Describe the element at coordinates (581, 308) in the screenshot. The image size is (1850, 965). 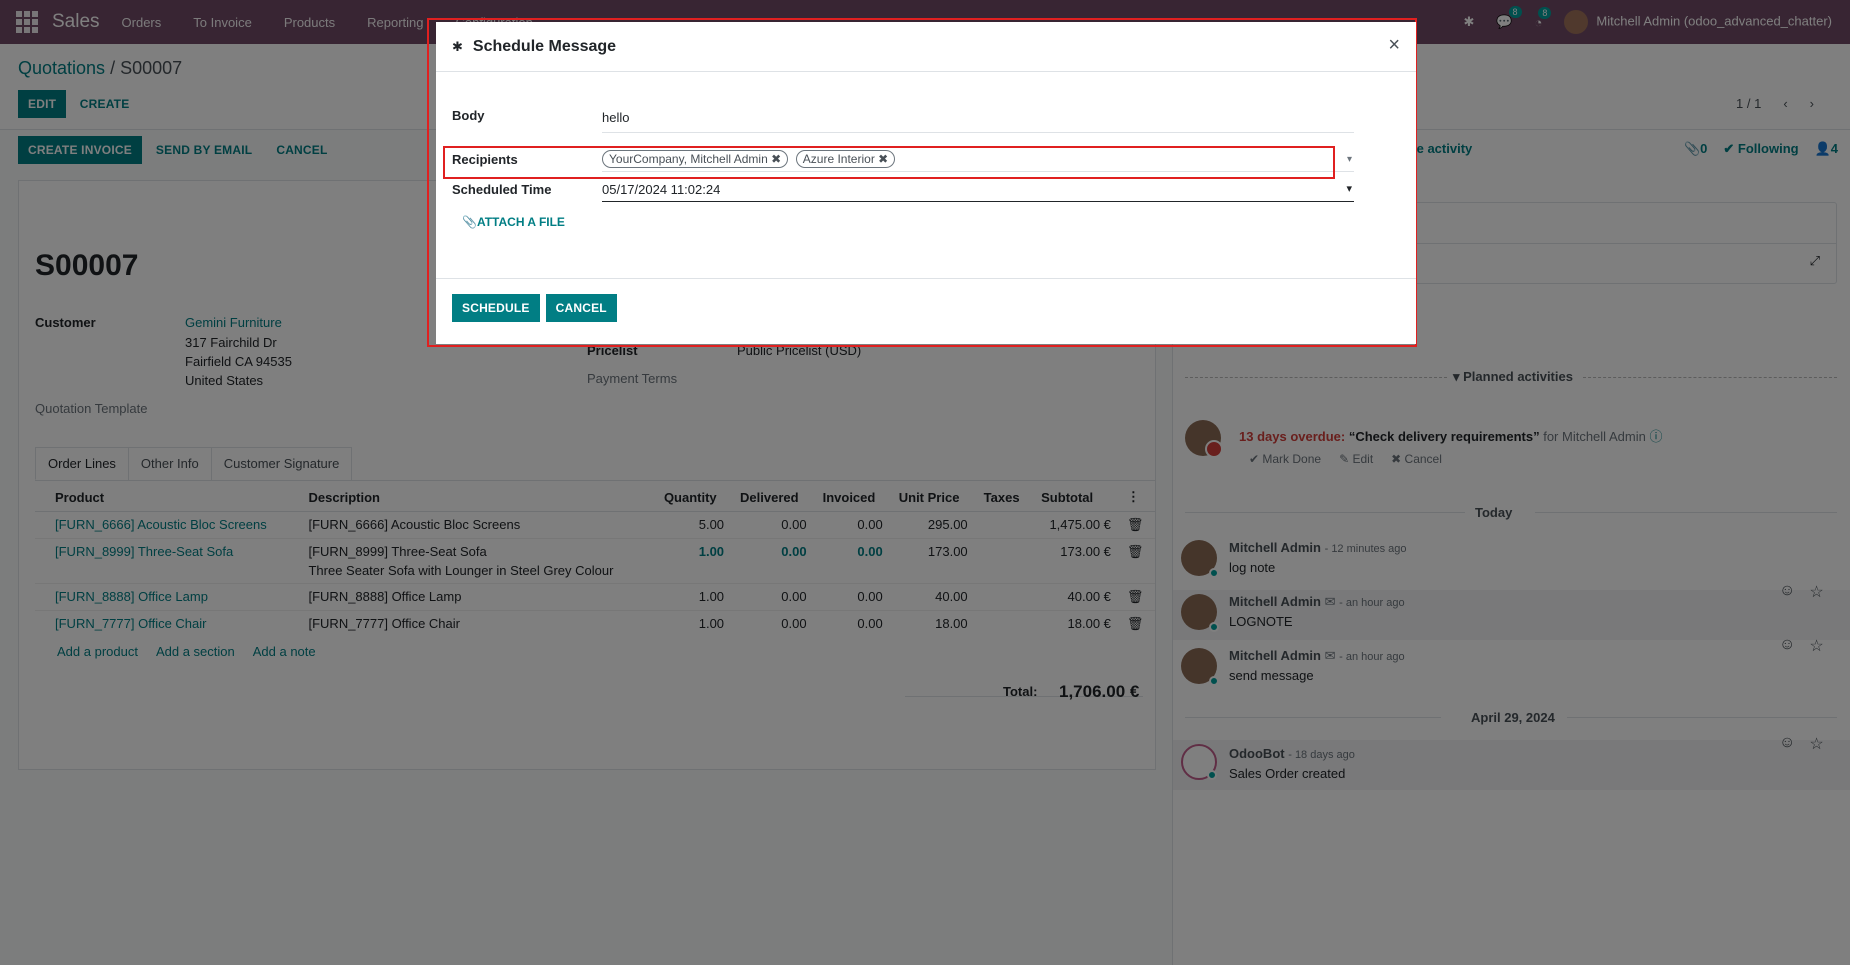
I see `cancel-button: CANCEL` at that location.